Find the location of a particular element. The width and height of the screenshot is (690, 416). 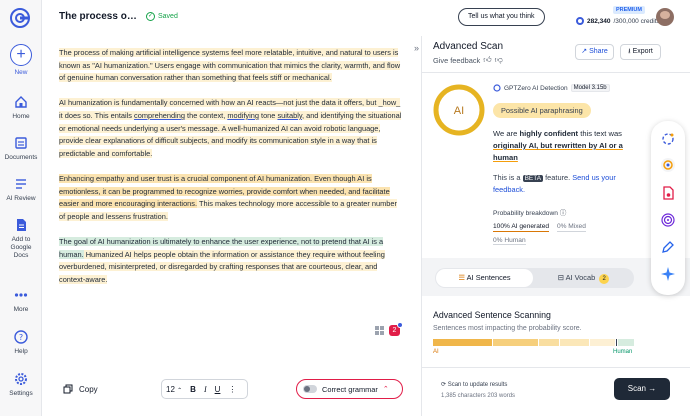

avatar is located at coordinates (665, 17).